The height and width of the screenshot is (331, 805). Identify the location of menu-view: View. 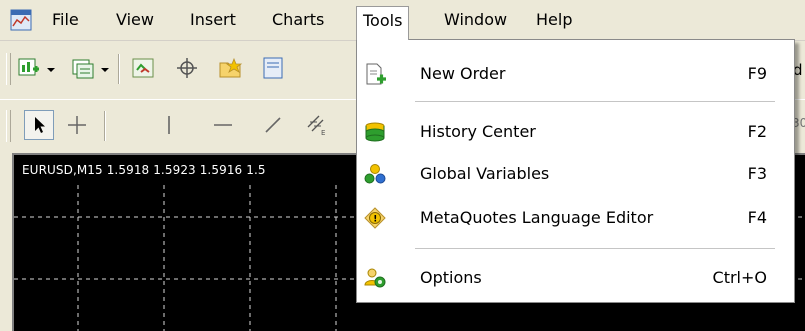
(135, 20).